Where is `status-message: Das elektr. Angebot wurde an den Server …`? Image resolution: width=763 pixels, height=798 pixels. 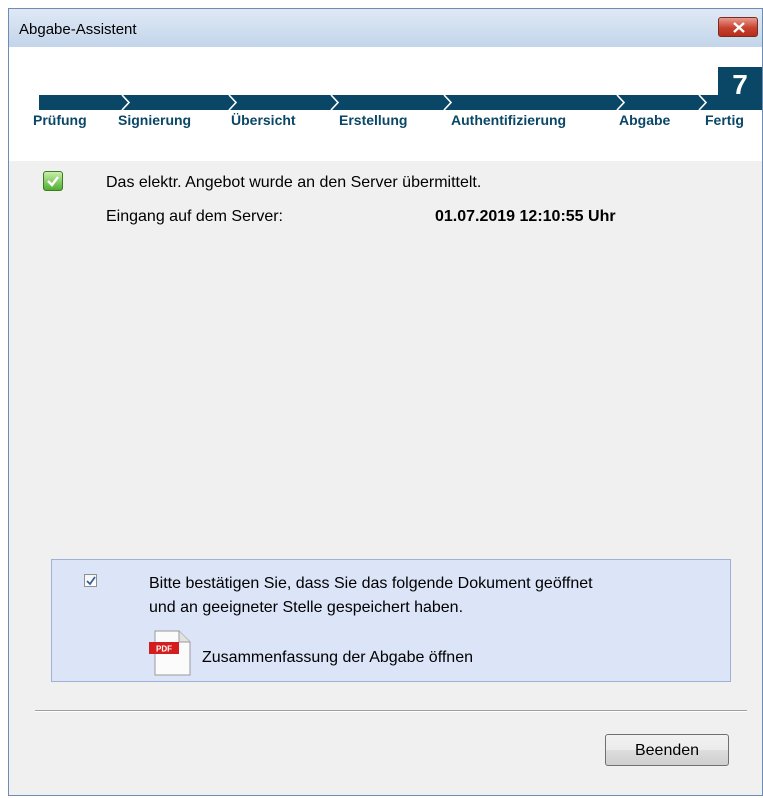
status-message: Das elektr. Angebot wurde an den Server … is located at coordinates (294, 182).